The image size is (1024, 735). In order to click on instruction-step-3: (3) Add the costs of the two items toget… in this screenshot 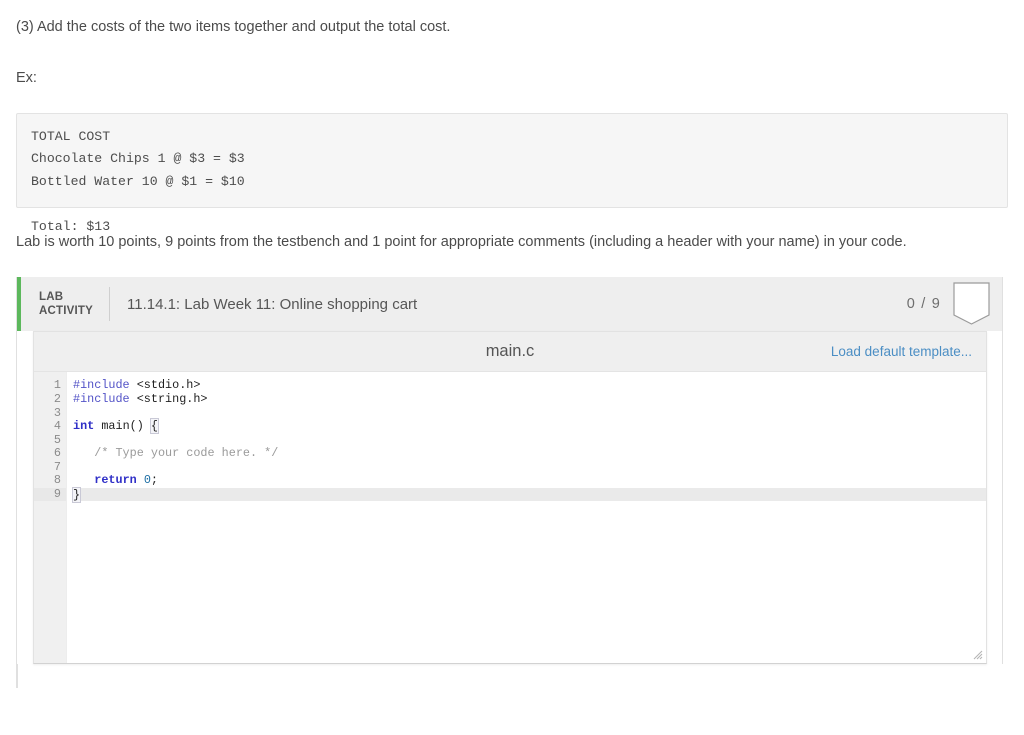, I will do `click(233, 27)`.